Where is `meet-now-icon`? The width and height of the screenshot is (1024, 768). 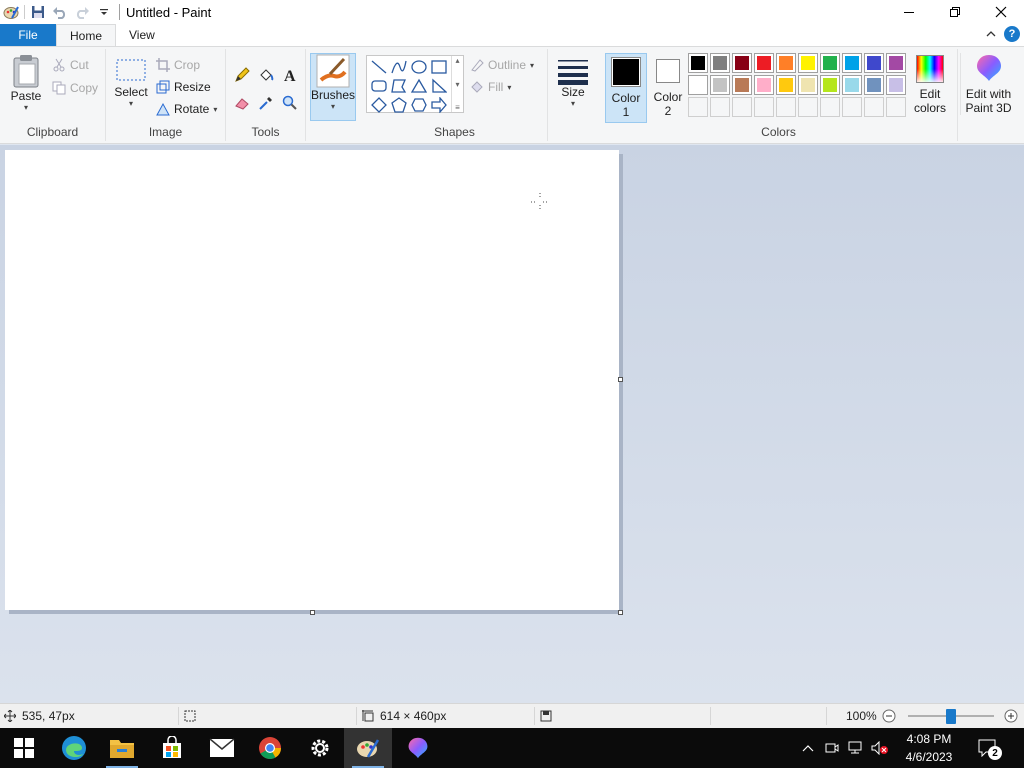 meet-now-icon is located at coordinates (832, 748).